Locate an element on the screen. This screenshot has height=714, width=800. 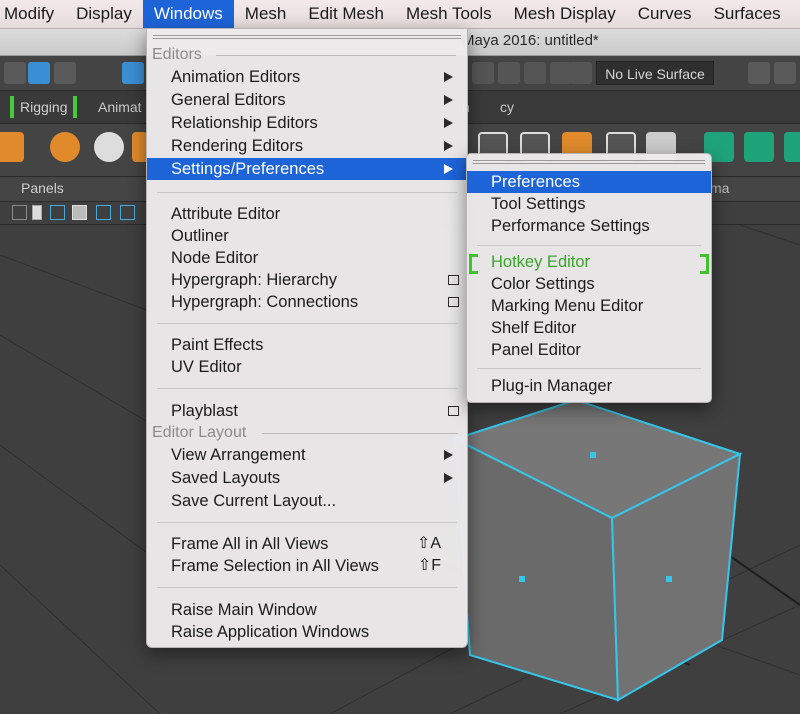
snap-grid-icon is located at coordinates (483, 73).